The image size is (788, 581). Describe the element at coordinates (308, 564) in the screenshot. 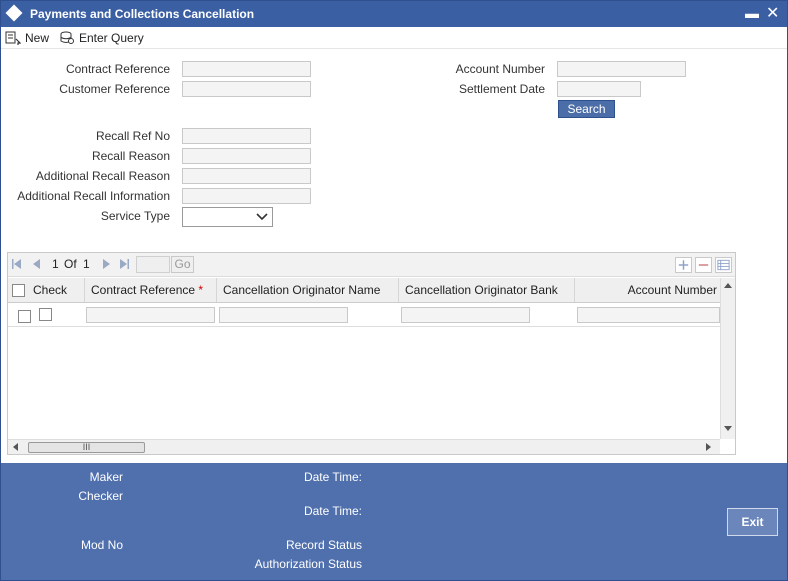

I see `authorization-status-label: Authorization Status` at that location.